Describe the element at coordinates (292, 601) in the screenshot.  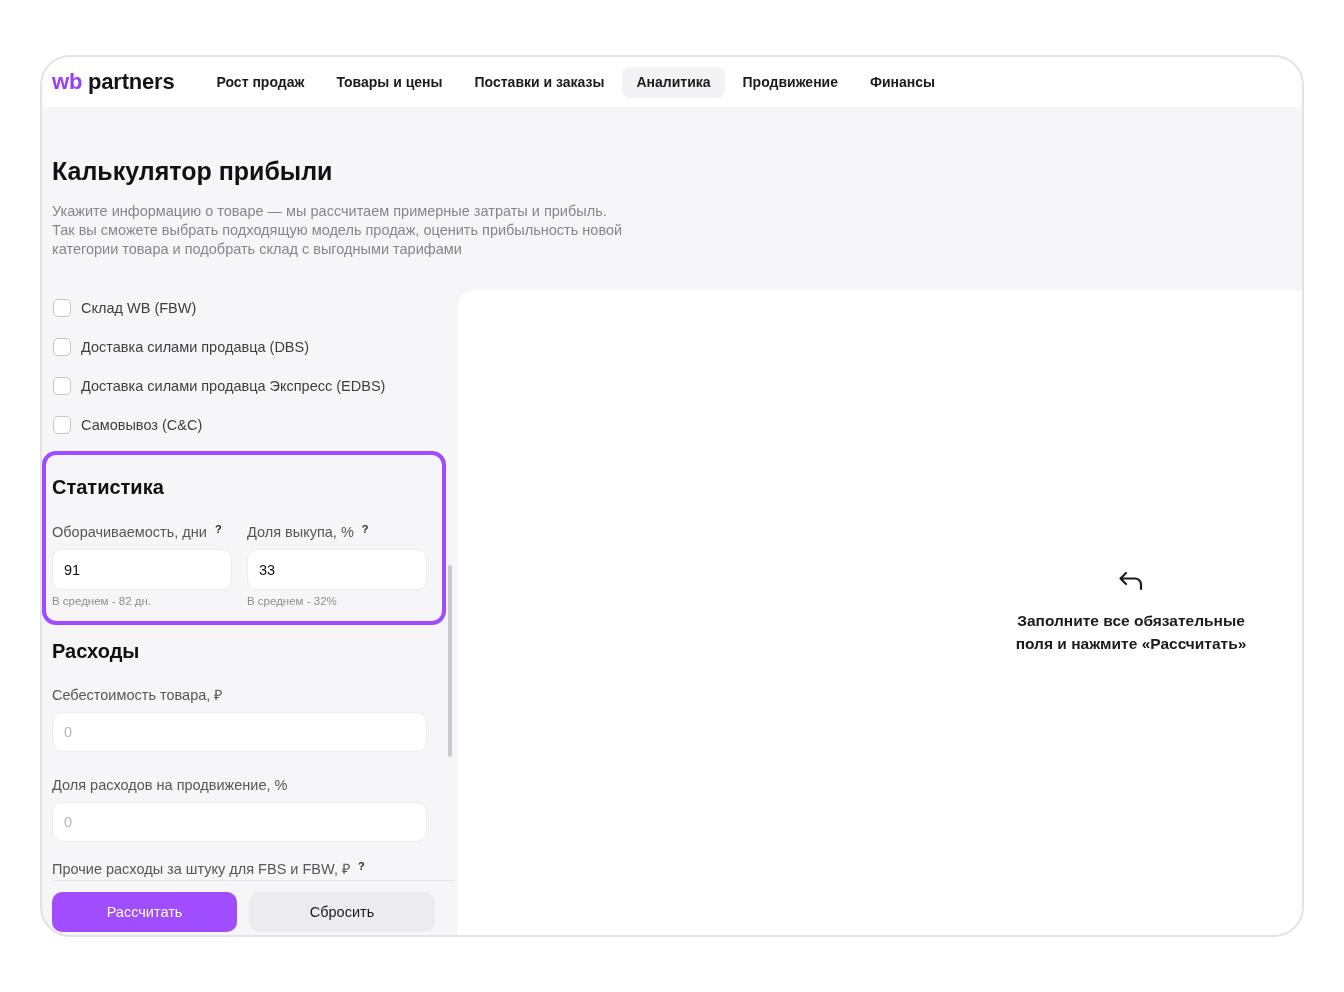
I see `field-hint: В среднем - 32%` at that location.